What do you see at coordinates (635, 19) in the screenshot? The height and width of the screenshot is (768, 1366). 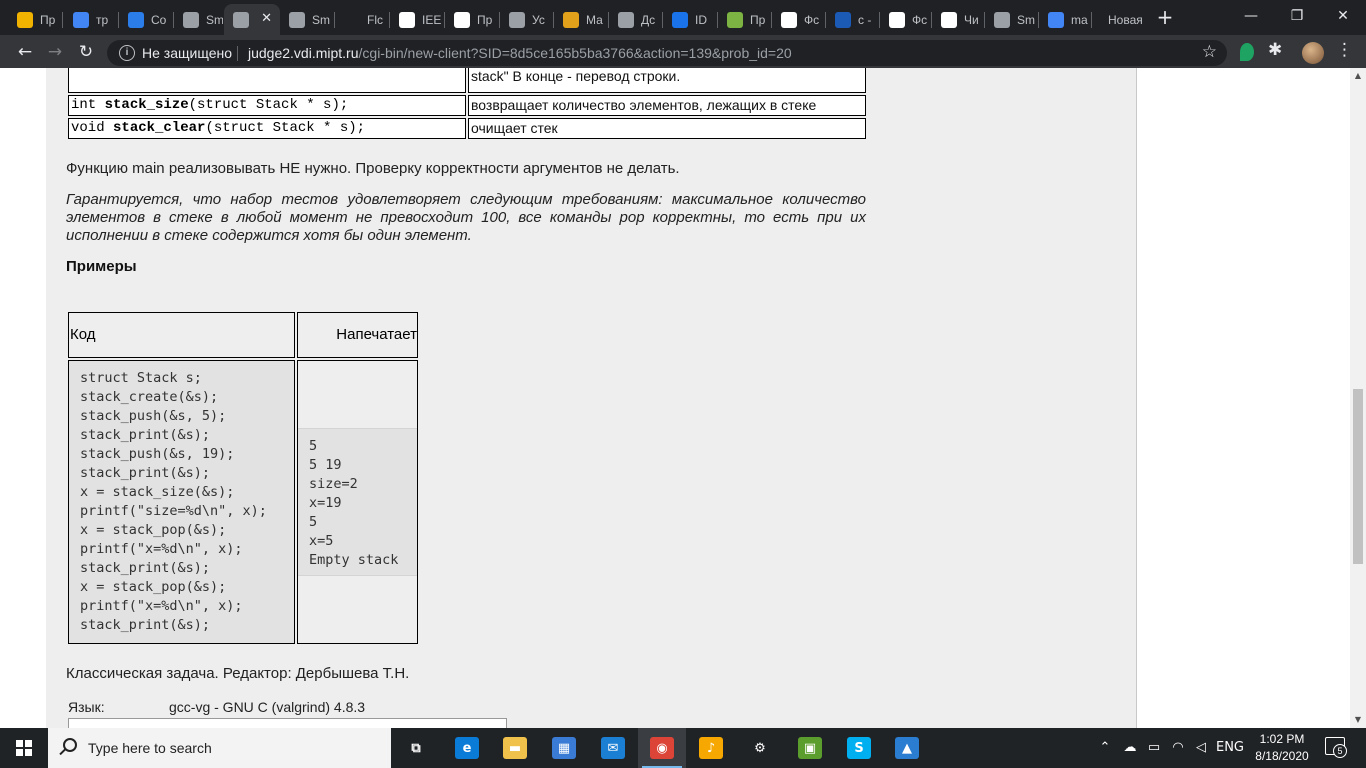 I see `browser-tab: Дс` at bounding box center [635, 19].